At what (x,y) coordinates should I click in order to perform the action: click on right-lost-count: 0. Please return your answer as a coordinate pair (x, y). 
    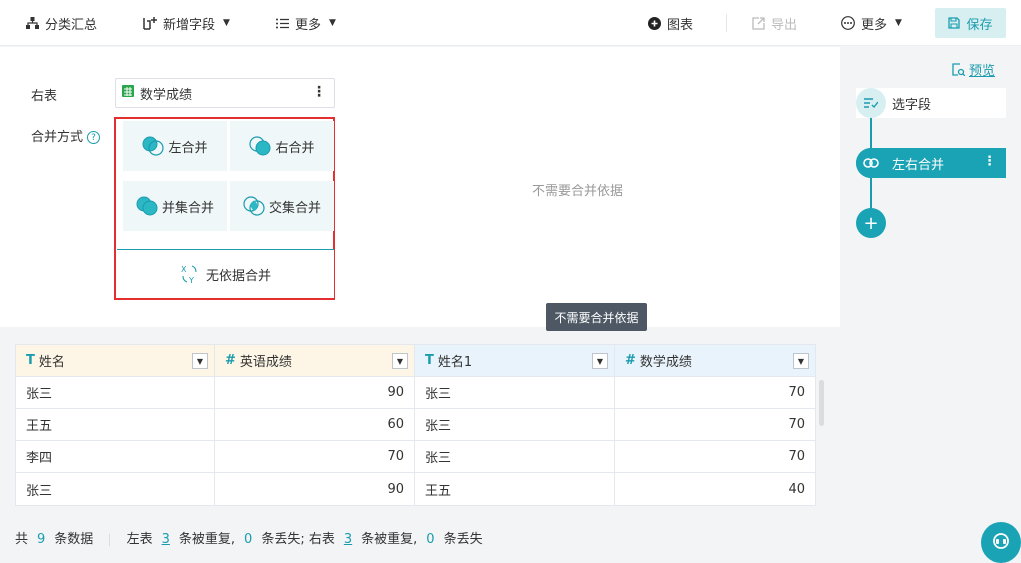
    Looking at the image, I should click on (430, 539).